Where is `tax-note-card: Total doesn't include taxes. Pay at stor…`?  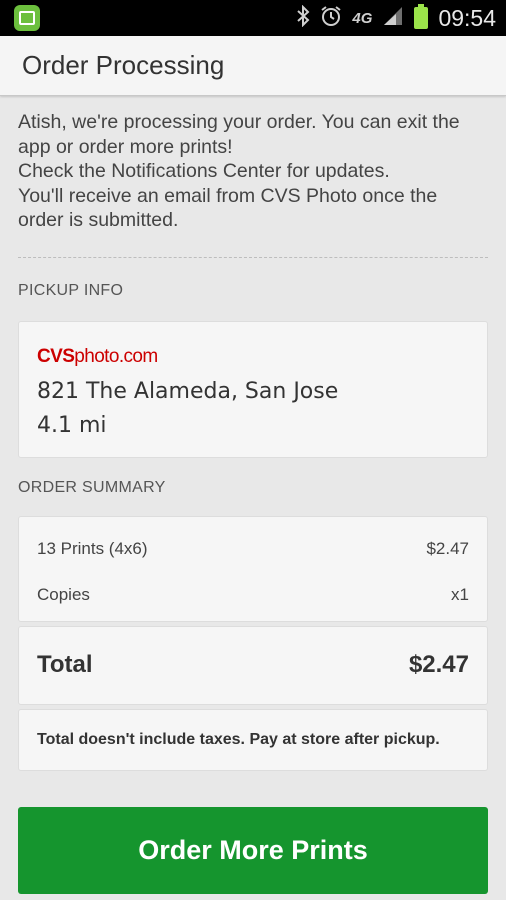
tax-note-card: Total doesn't include taxes. Pay at stor… is located at coordinates (253, 739).